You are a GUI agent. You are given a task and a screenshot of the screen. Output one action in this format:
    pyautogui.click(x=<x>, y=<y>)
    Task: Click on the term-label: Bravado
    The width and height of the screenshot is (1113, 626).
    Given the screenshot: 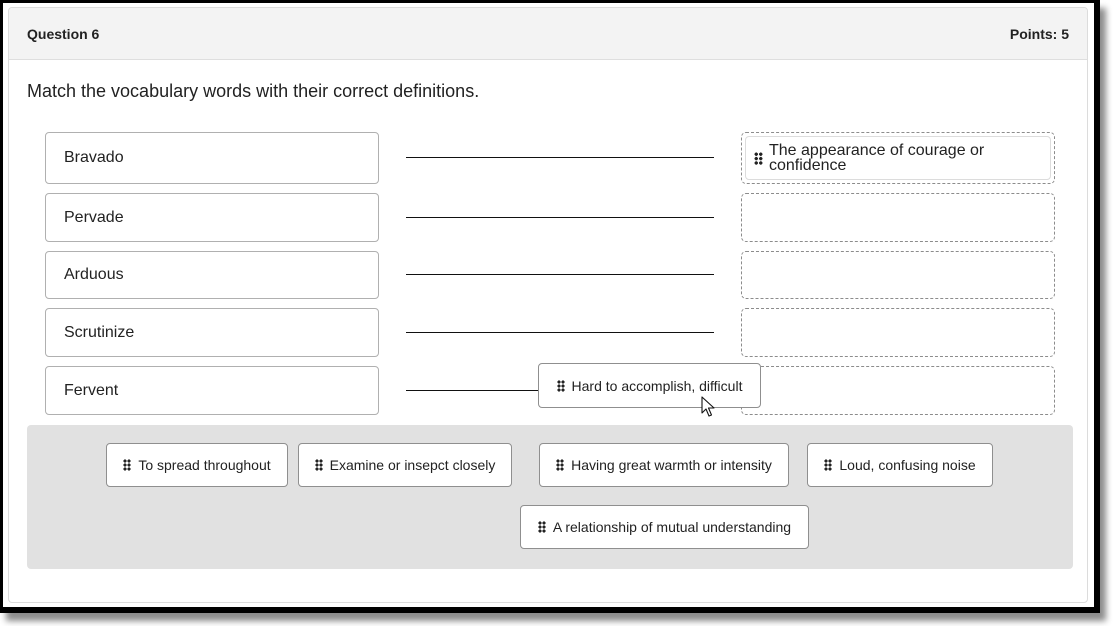 What is the action you would take?
    pyautogui.click(x=94, y=157)
    